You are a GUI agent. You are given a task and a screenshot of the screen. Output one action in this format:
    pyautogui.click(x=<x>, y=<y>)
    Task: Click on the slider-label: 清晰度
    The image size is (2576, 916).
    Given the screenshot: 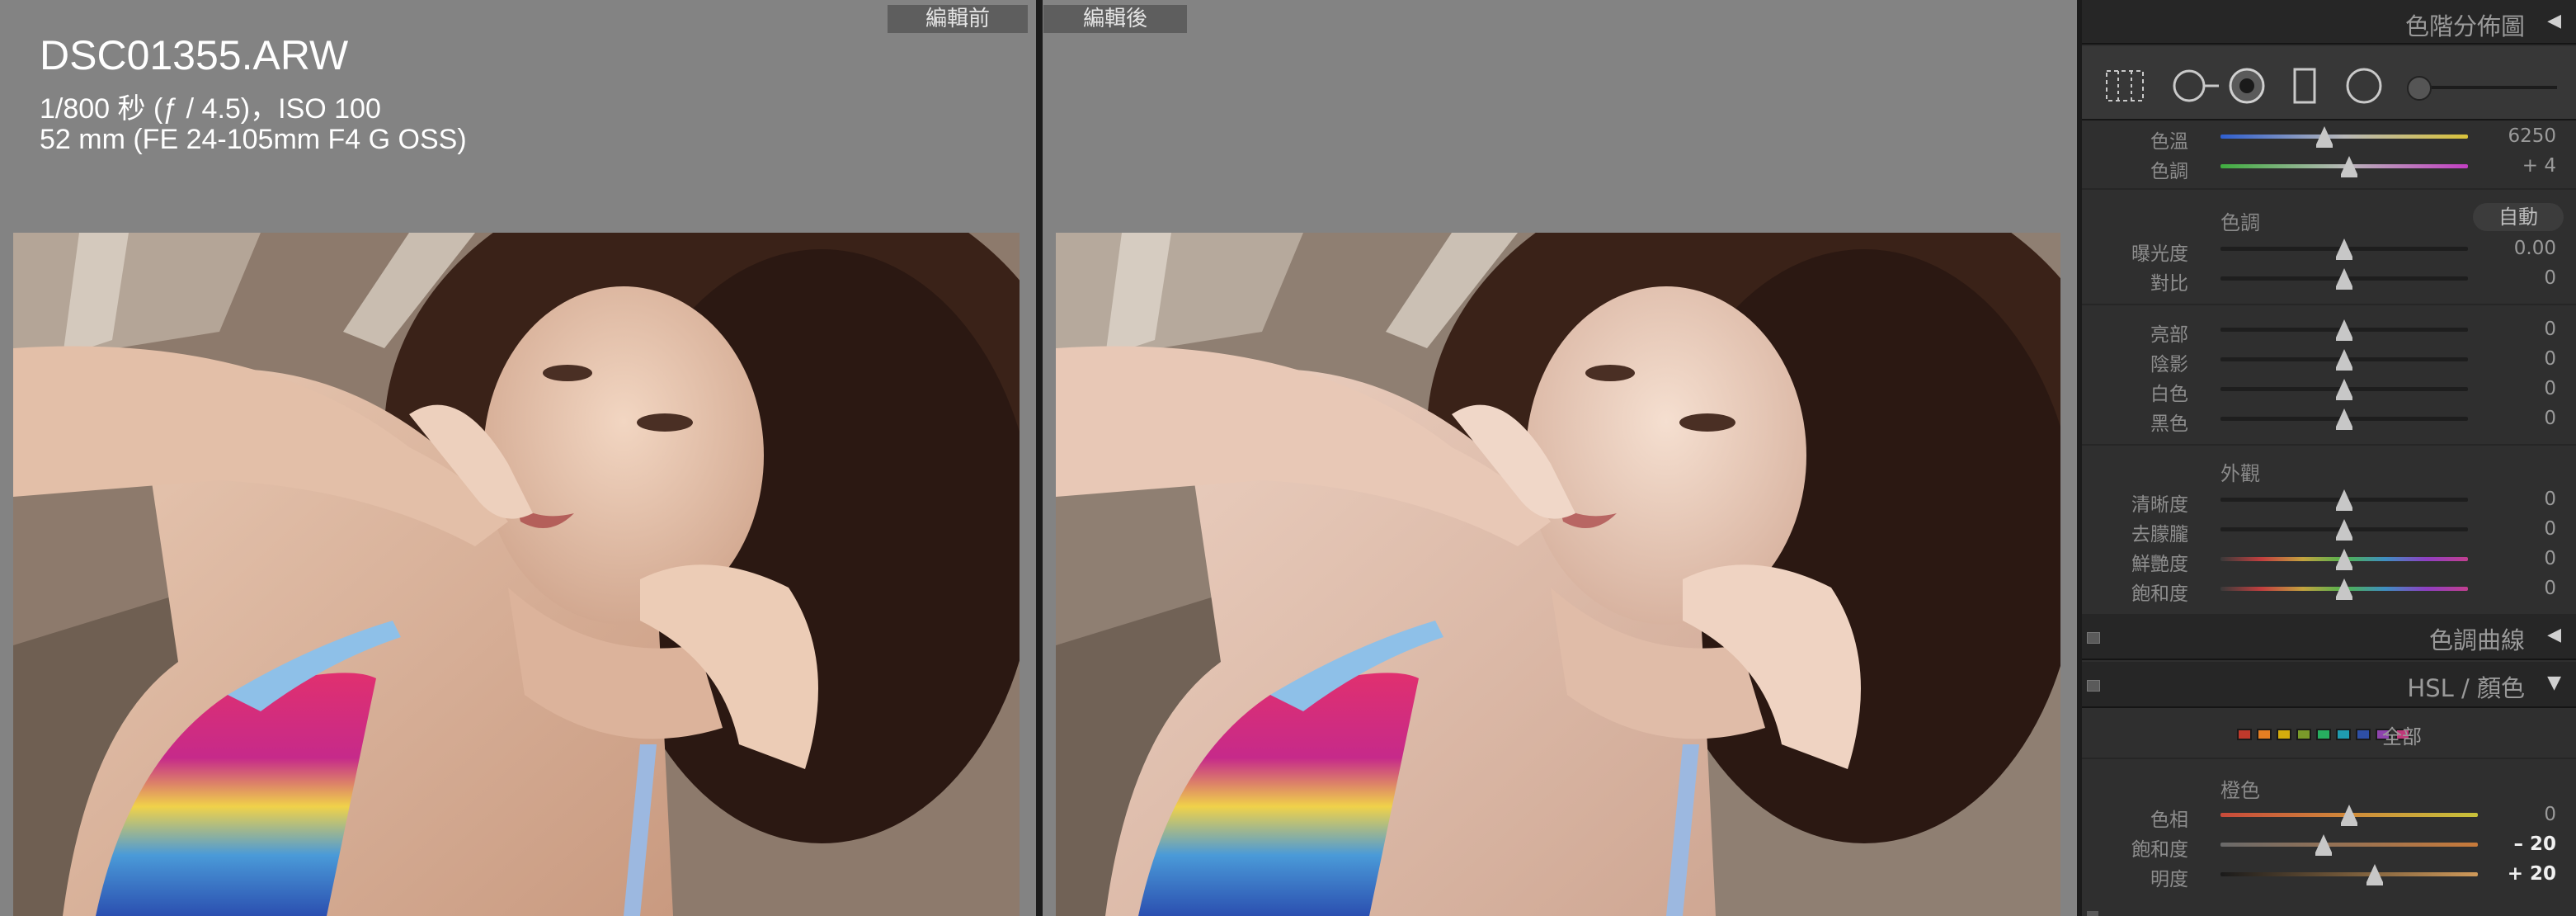 What is the action you would take?
    pyautogui.click(x=2159, y=505)
    